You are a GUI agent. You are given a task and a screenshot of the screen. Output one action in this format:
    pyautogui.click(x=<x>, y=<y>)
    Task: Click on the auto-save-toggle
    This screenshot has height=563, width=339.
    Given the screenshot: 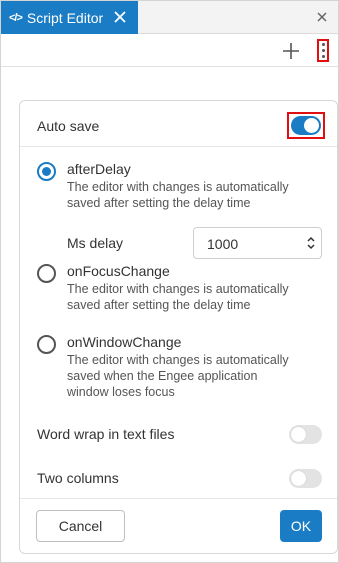 What is the action you would take?
    pyautogui.click(x=306, y=125)
    